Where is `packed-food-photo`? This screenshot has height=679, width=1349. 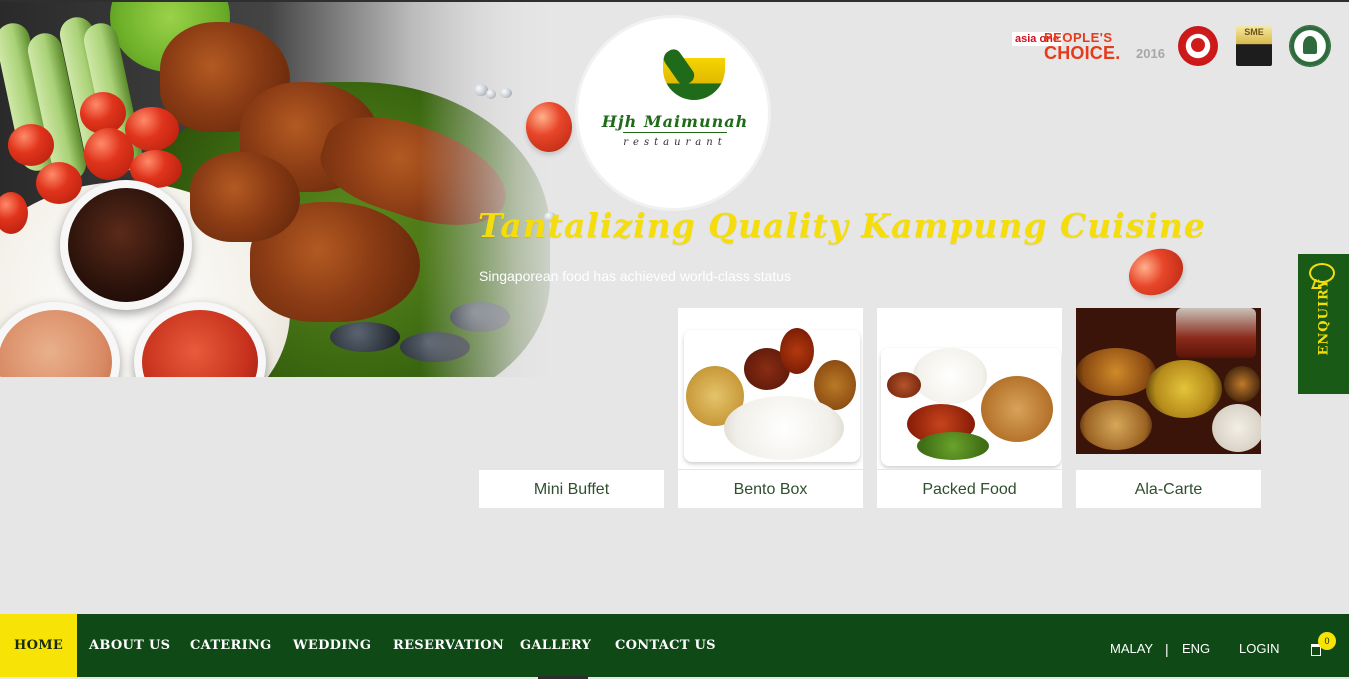 packed-food-photo is located at coordinates (969, 388).